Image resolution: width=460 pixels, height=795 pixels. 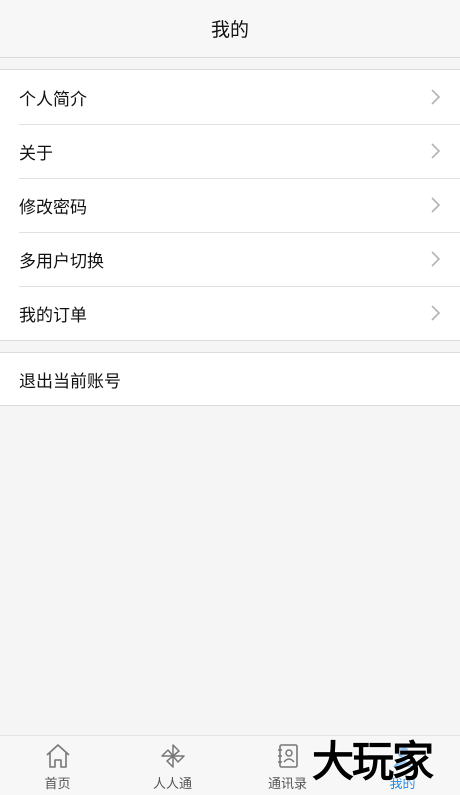 I want to click on menu-item-about: 关于, so click(x=230, y=151).